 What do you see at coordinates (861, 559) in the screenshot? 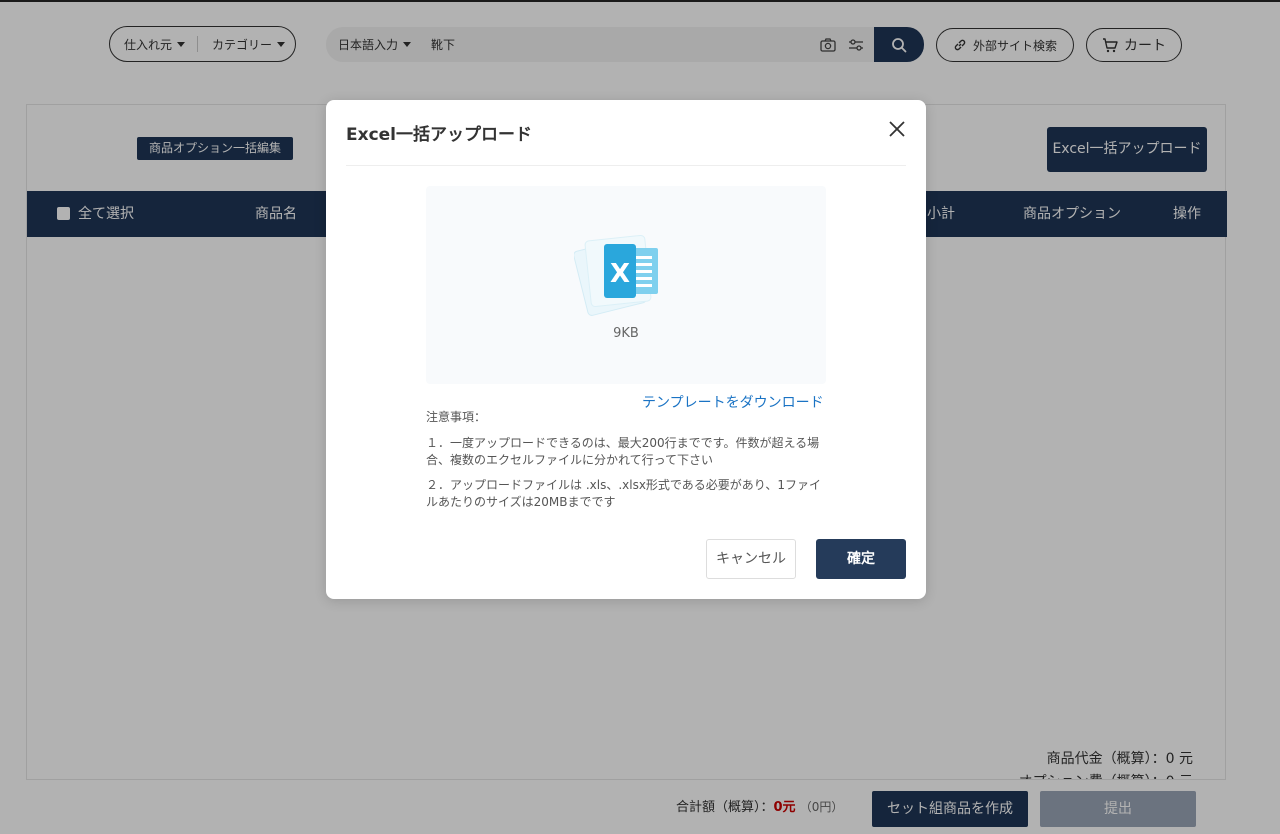
I see `confirm-button: 確定` at bounding box center [861, 559].